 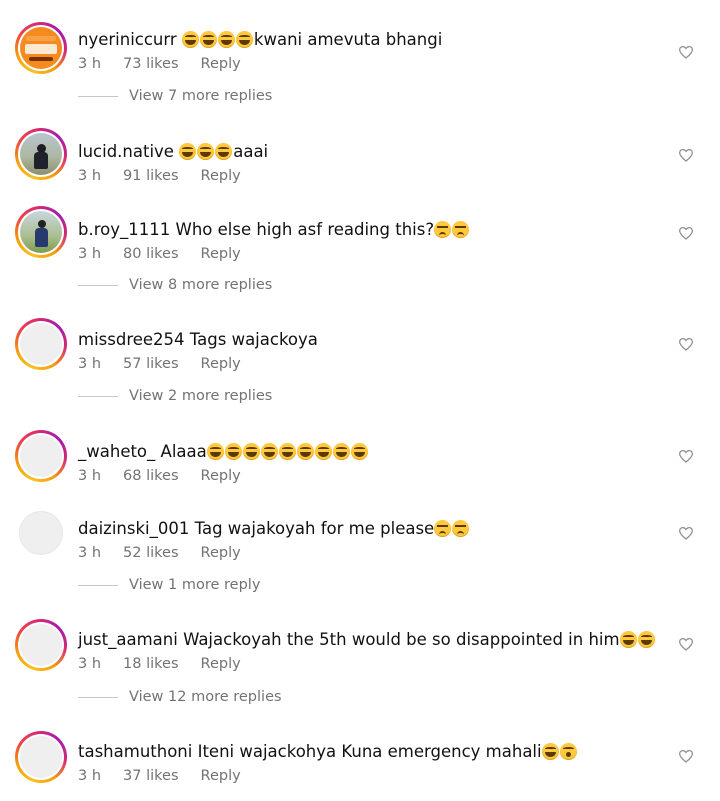 What do you see at coordinates (133, 528) in the screenshot?
I see `username: daizinski_001` at bounding box center [133, 528].